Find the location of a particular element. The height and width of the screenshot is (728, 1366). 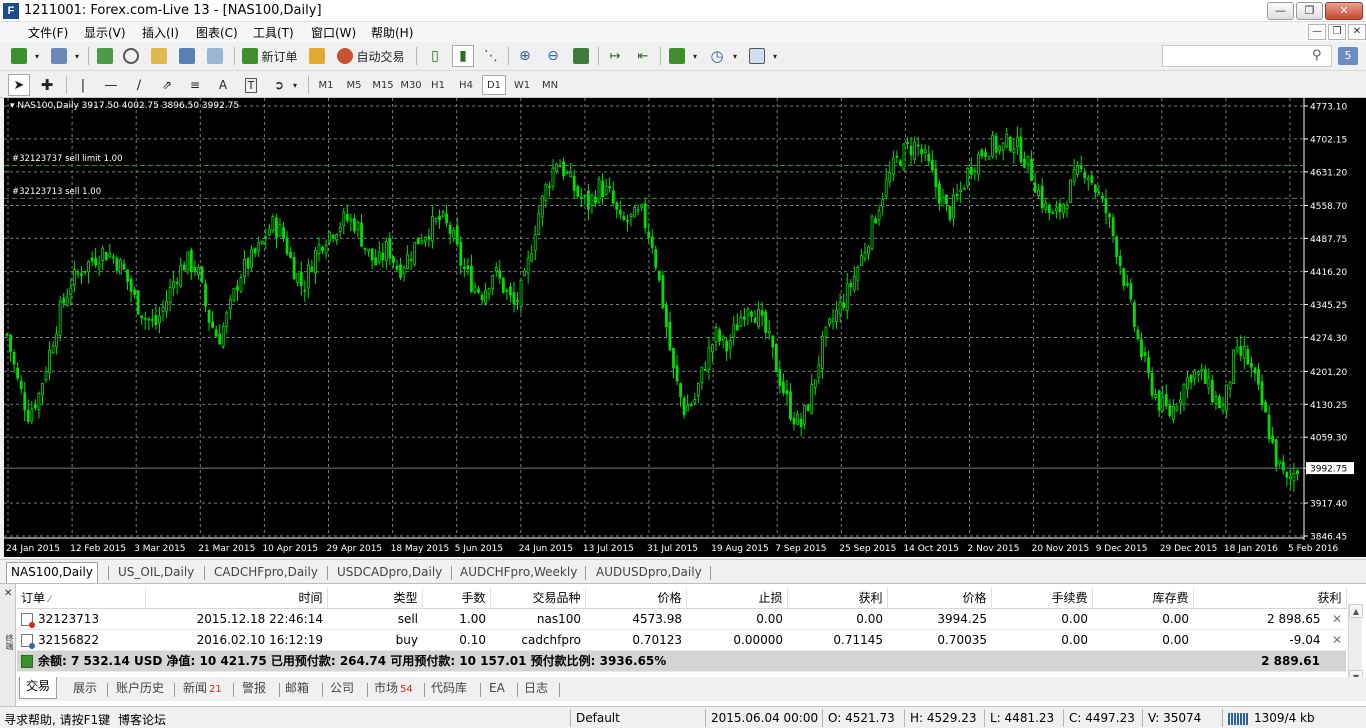

data-window-button is located at coordinates (131, 56).